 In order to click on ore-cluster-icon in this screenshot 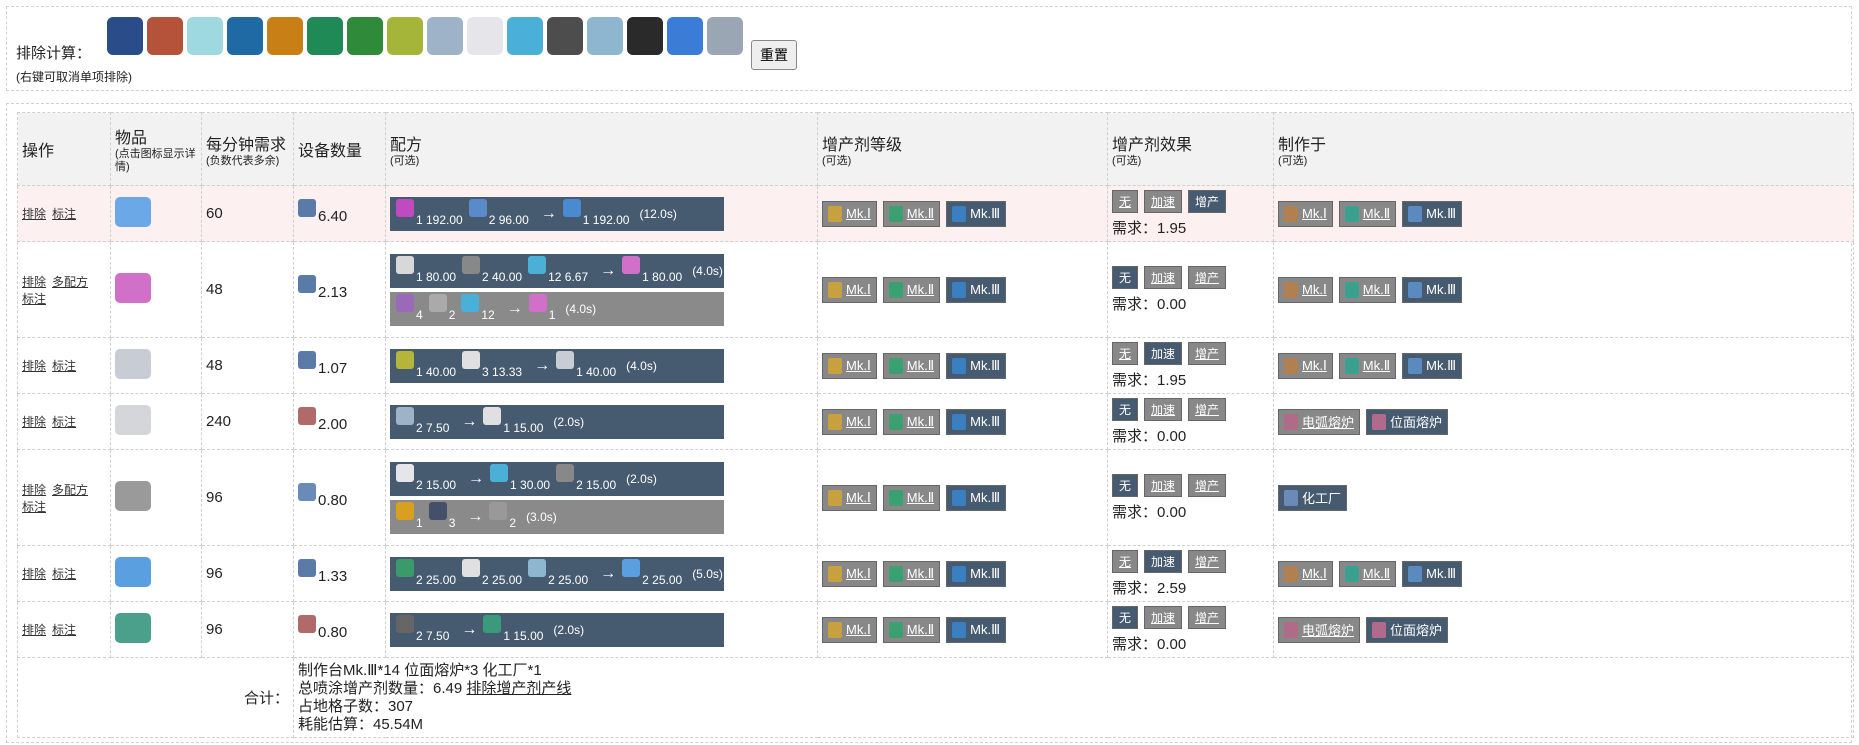, I will do `click(125, 36)`.